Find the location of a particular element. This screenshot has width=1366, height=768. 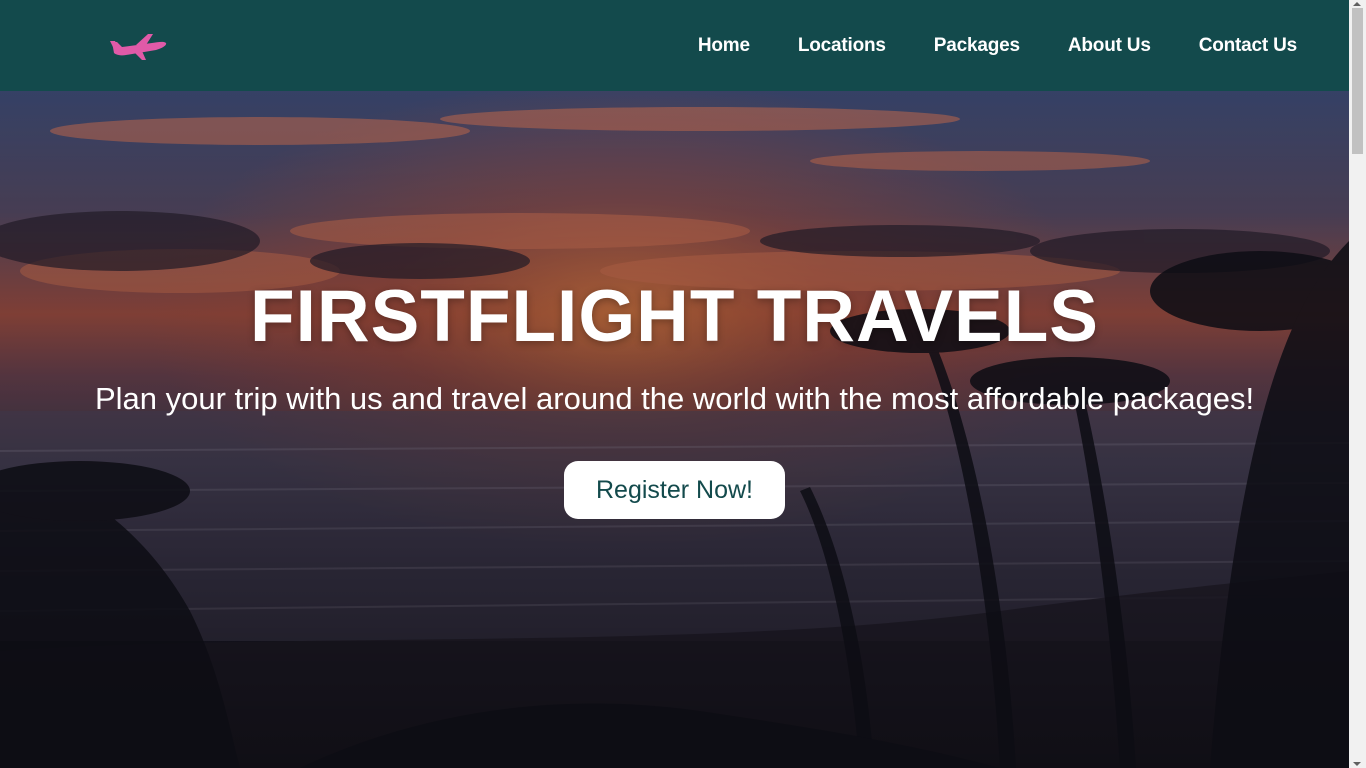

register-now-button: Register Now! is located at coordinates (674, 490).